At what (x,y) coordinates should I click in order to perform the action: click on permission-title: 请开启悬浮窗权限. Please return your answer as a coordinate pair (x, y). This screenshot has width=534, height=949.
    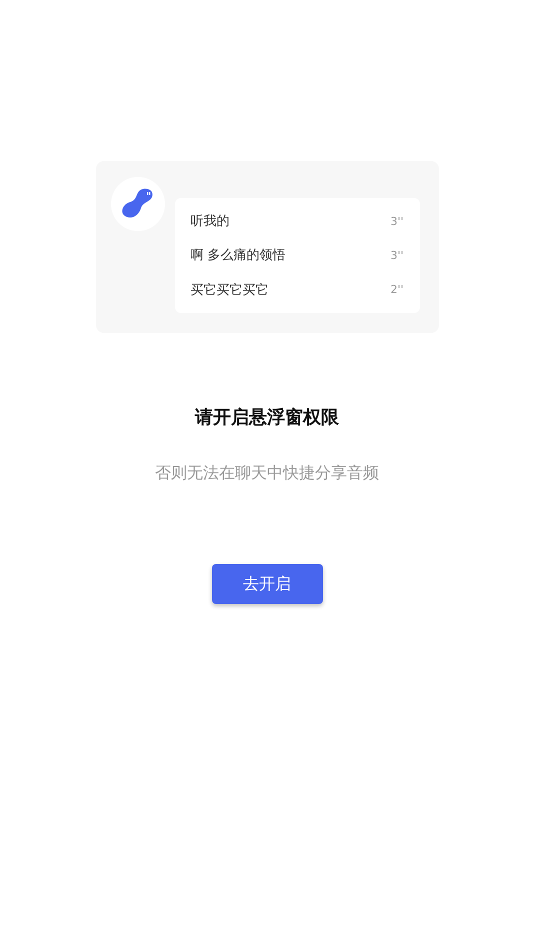
    Looking at the image, I should click on (267, 417).